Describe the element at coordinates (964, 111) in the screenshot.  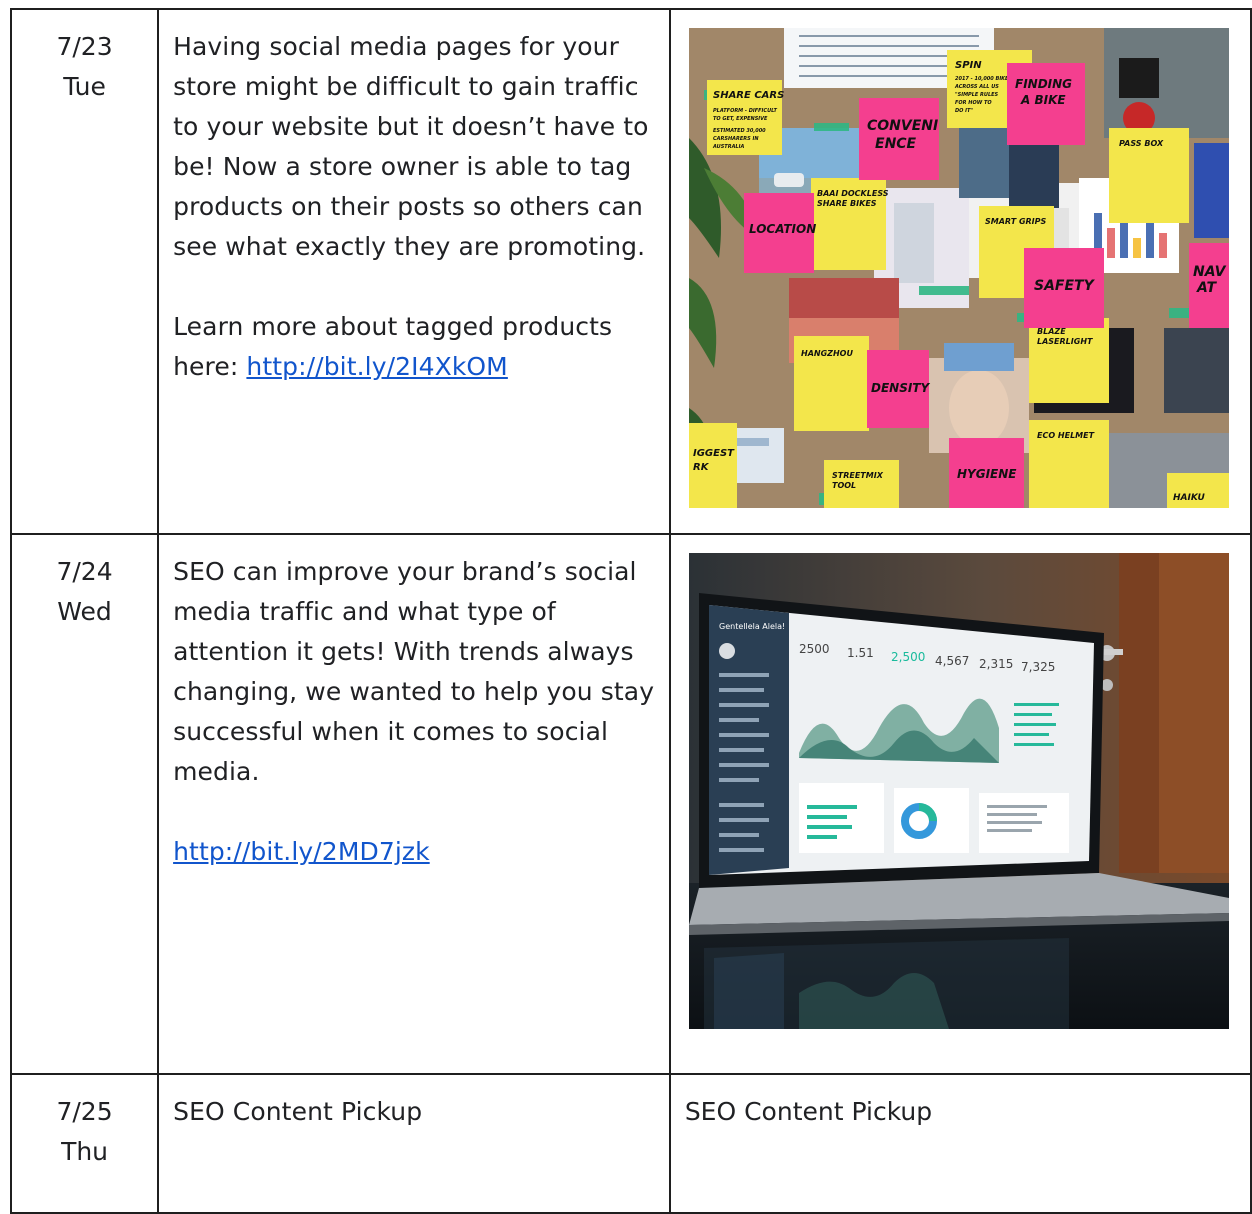
I see `svg-text: DO IT"` at that location.